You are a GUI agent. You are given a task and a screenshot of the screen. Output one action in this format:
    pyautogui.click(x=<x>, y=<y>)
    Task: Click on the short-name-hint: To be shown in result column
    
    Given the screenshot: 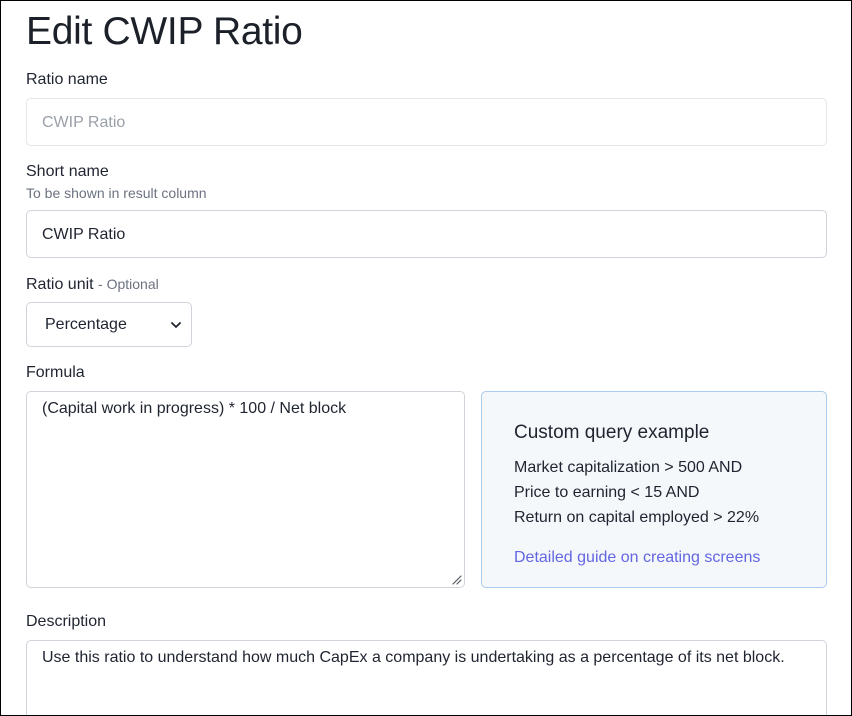 What is the action you would take?
    pyautogui.click(x=116, y=193)
    